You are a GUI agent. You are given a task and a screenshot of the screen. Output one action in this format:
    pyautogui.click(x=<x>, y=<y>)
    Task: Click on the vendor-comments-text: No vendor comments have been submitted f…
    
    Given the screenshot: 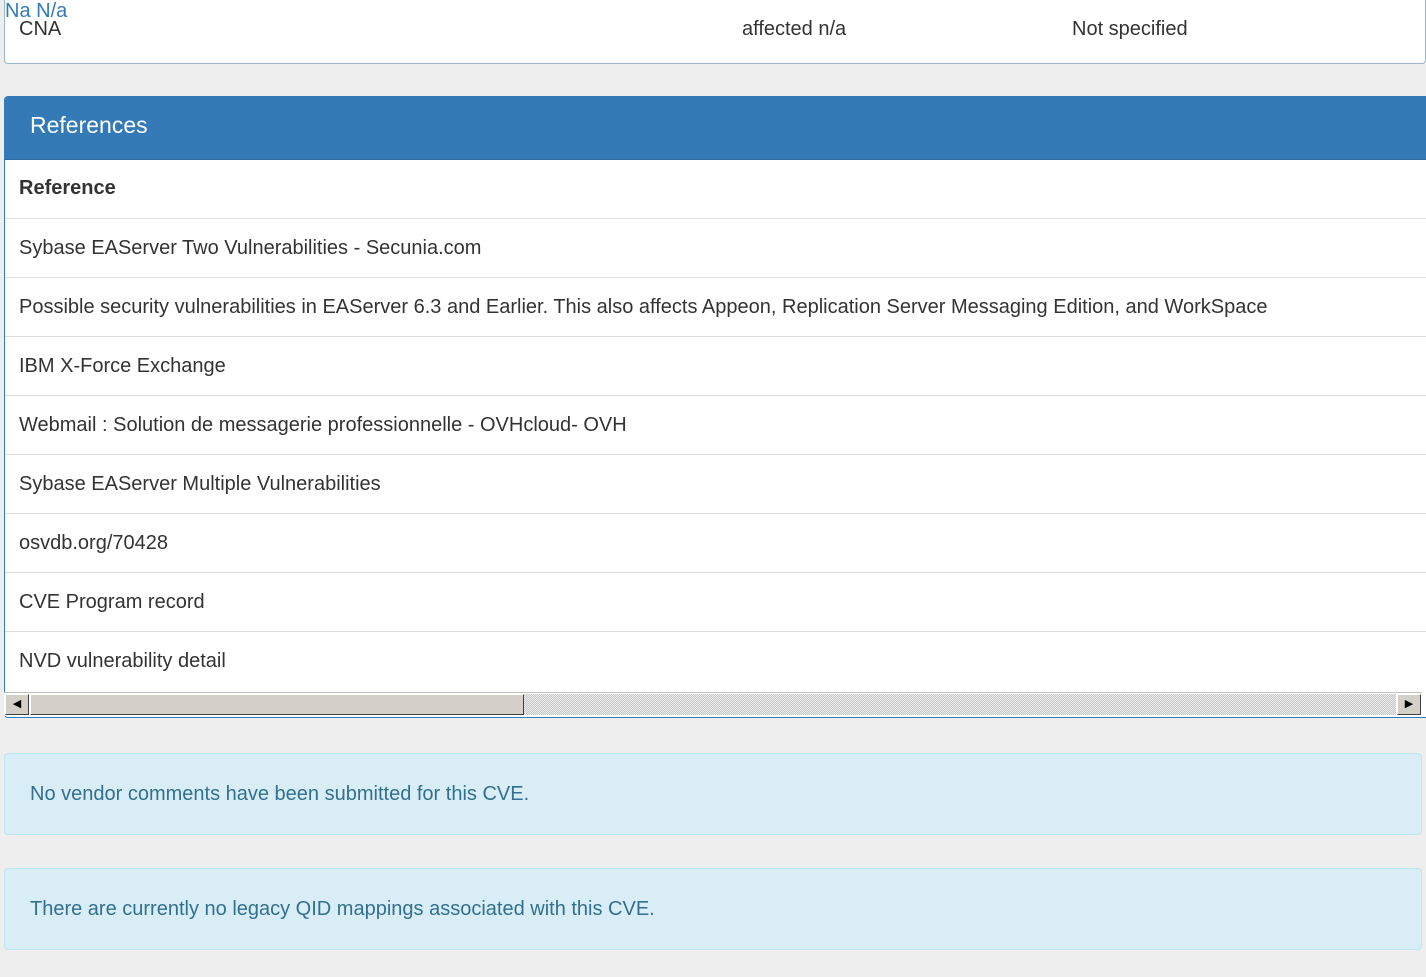 What is the action you would take?
    pyautogui.click(x=280, y=794)
    